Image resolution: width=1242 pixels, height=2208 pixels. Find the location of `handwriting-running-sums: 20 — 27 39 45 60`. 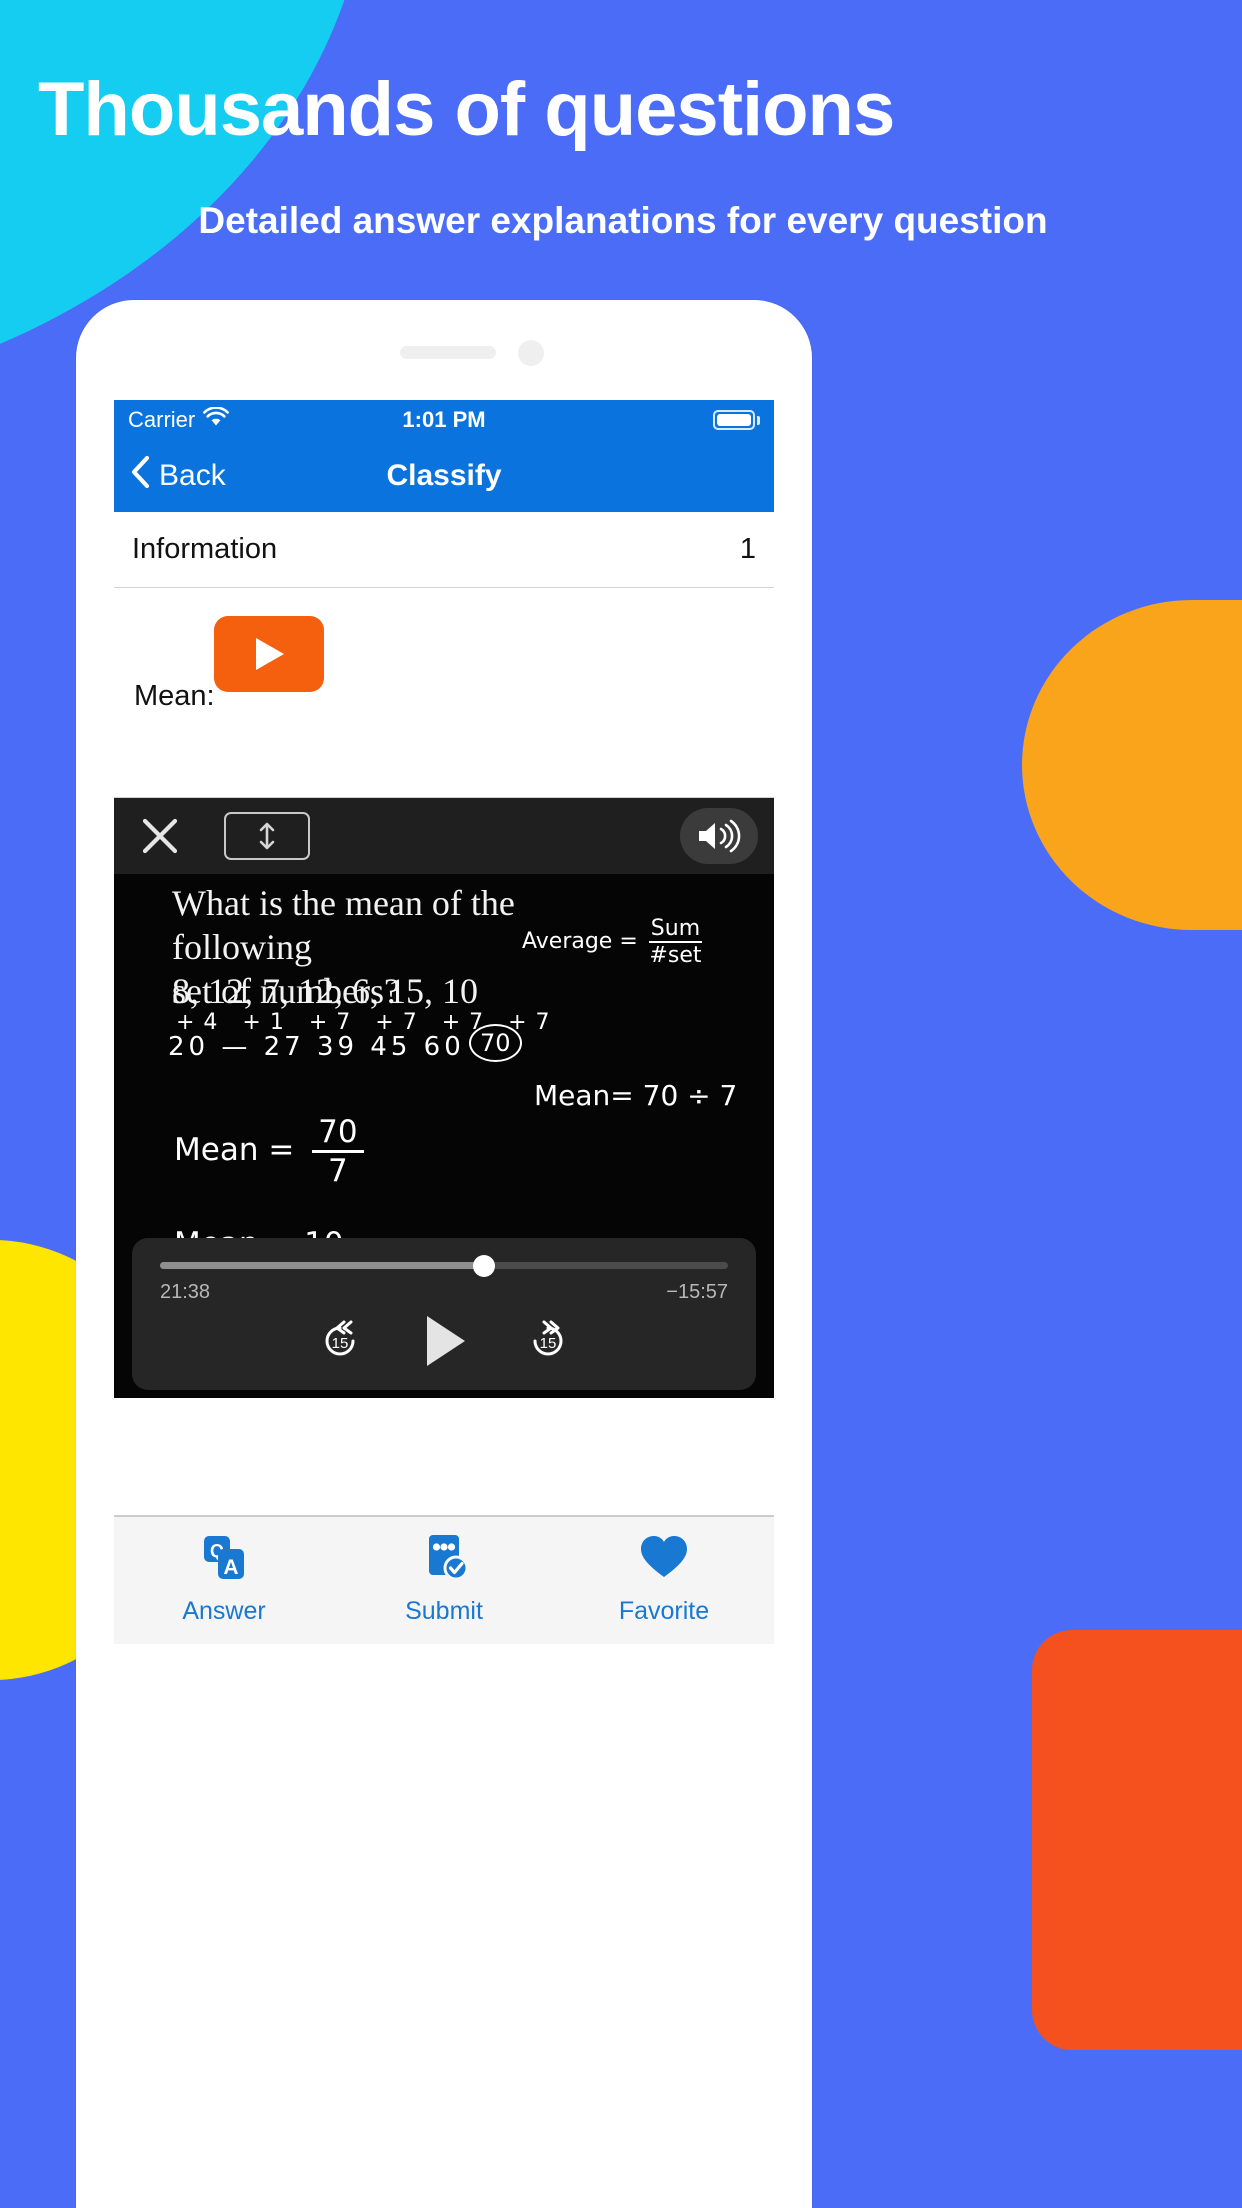

handwriting-running-sums: 20 — 27 39 45 60 is located at coordinates (316, 1047).